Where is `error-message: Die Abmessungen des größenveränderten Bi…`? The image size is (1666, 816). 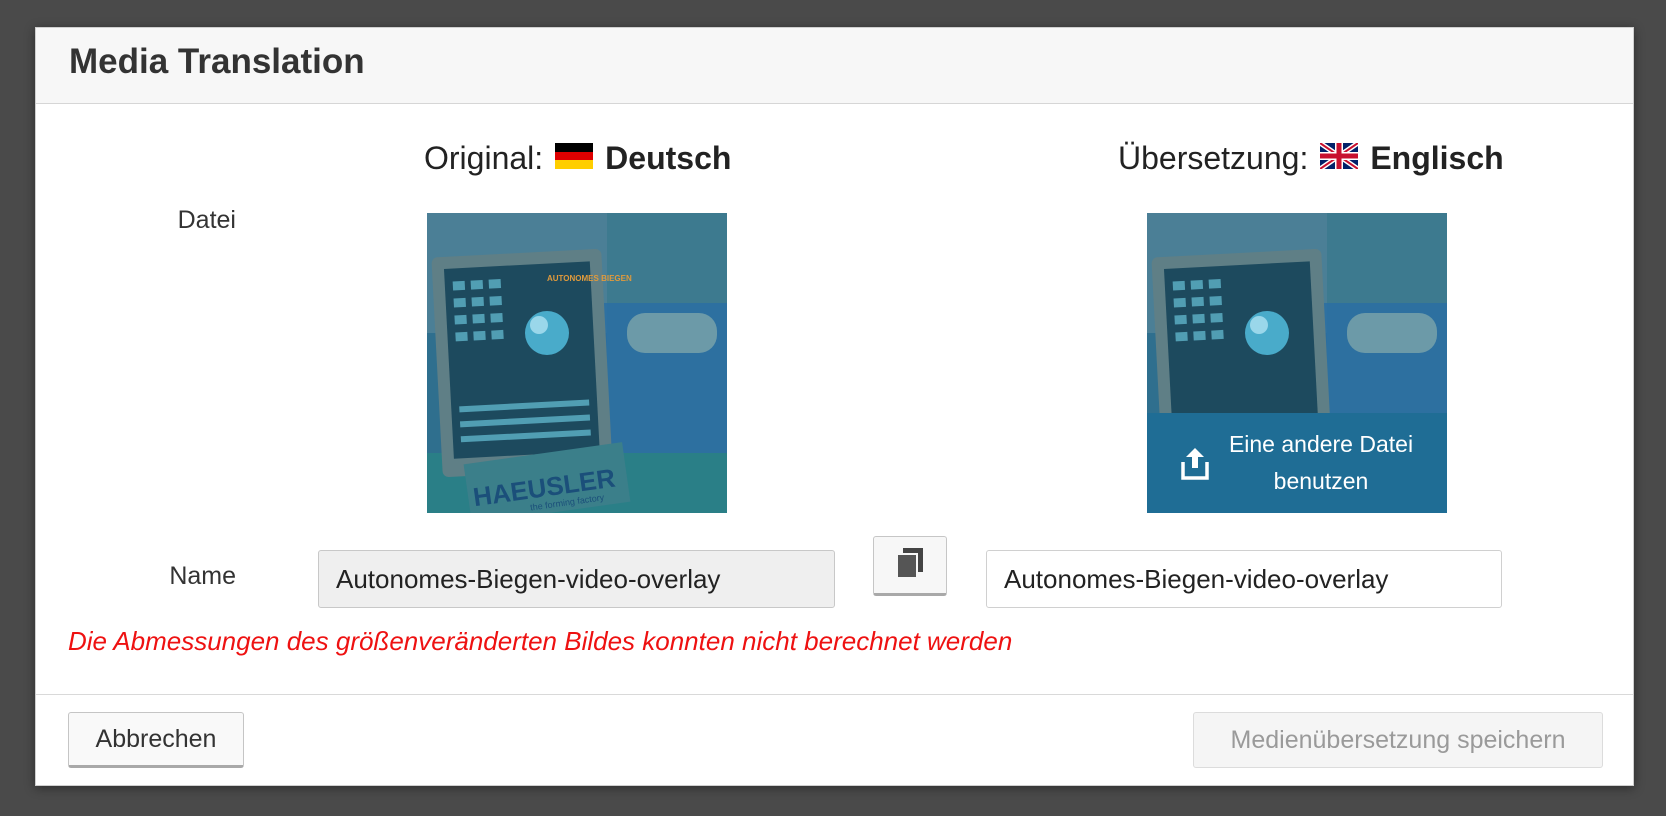
error-message: Die Abmessungen des größenveränderten Bi… is located at coordinates (540, 641).